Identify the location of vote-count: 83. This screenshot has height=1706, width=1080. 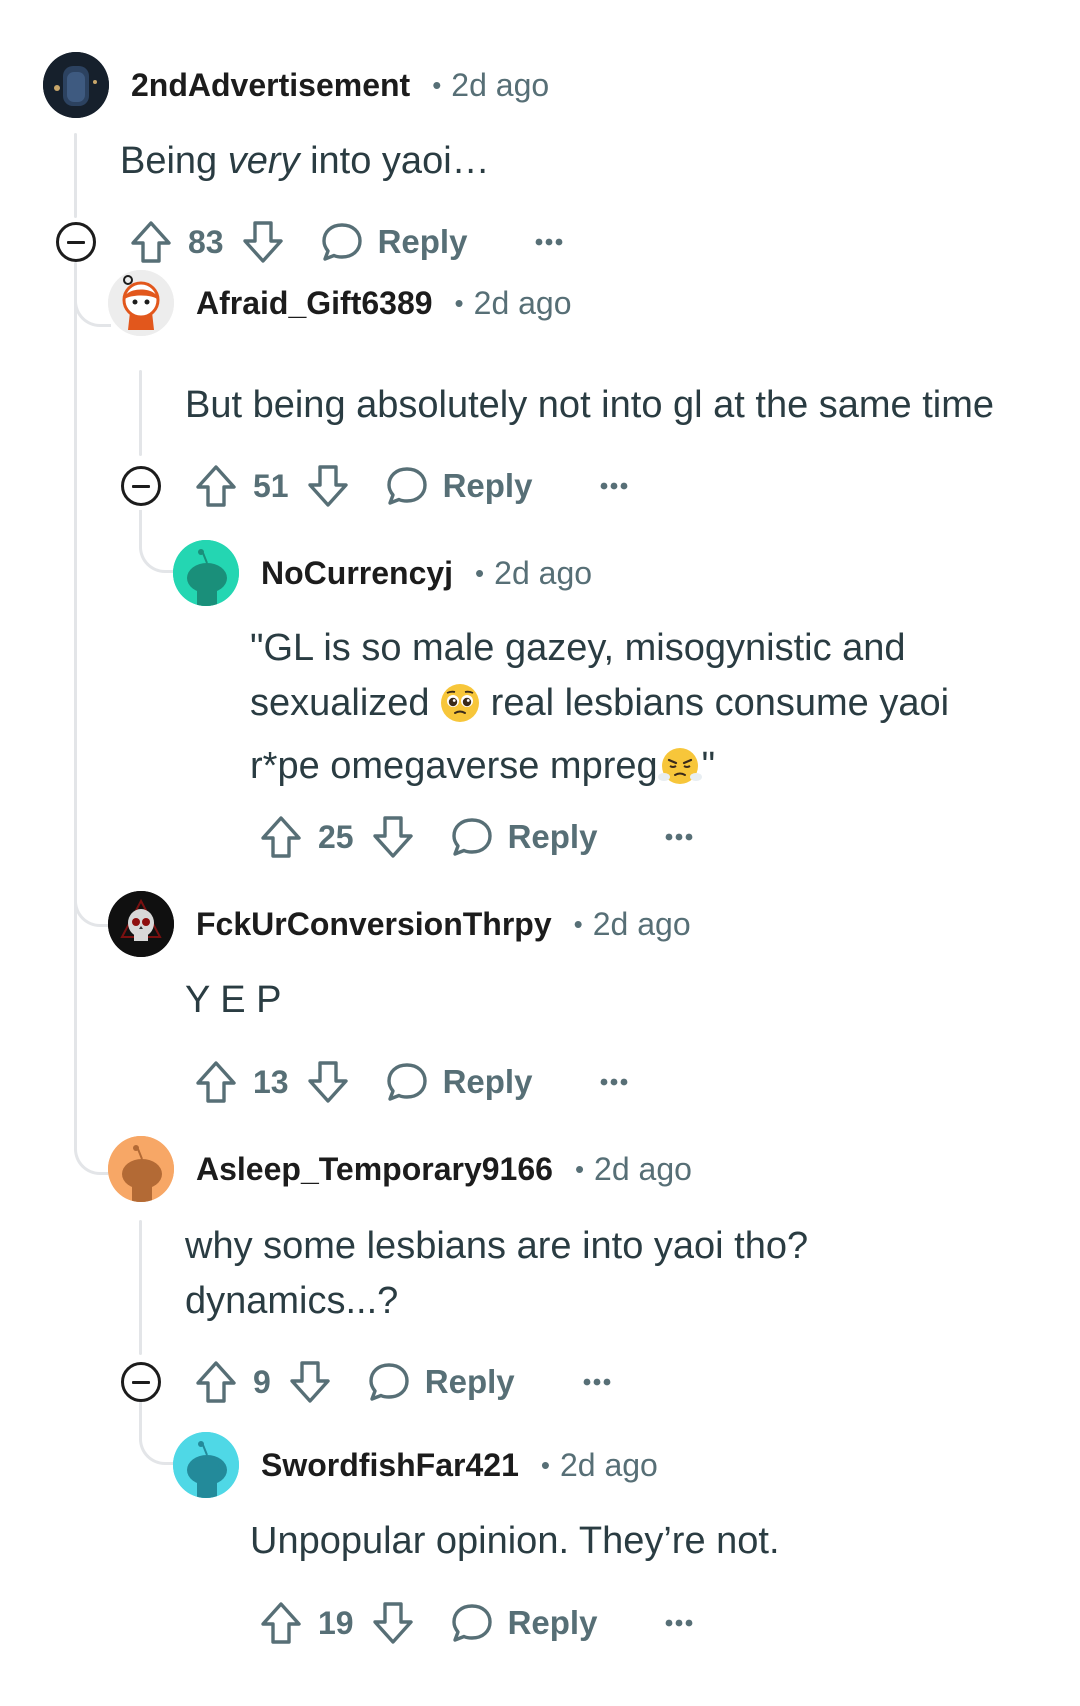
(206, 241).